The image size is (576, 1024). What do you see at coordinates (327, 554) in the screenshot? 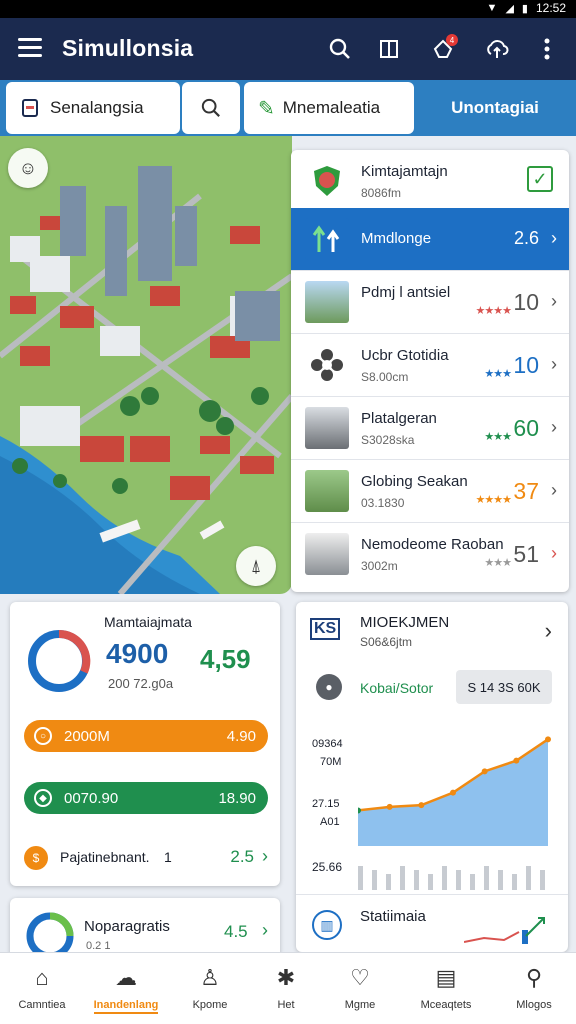
I see `building-thumbnail` at bounding box center [327, 554].